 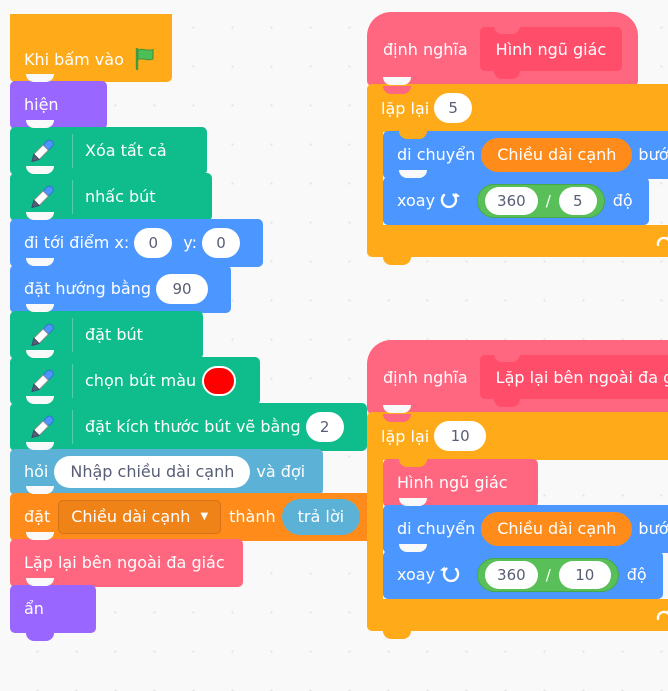 I want to click on ask-label: hỏi, so click(x=36, y=471).